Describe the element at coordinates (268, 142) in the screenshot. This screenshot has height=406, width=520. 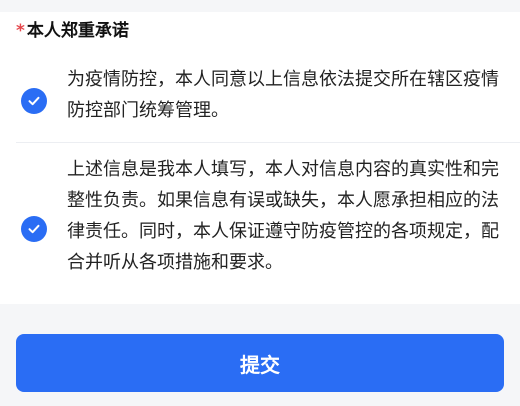
I see `divider` at that location.